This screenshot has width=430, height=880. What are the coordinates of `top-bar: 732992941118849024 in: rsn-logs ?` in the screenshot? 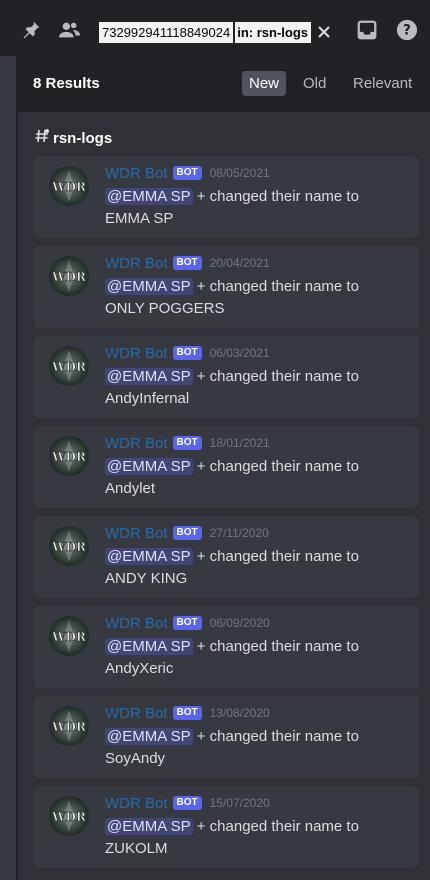 It's located at (215, 28).